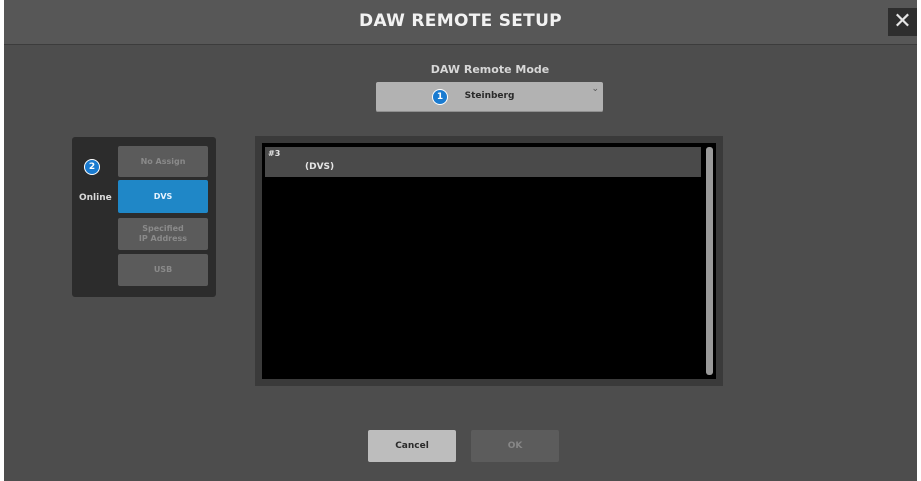  I want to click on device-id: #3, so click(274, 153).